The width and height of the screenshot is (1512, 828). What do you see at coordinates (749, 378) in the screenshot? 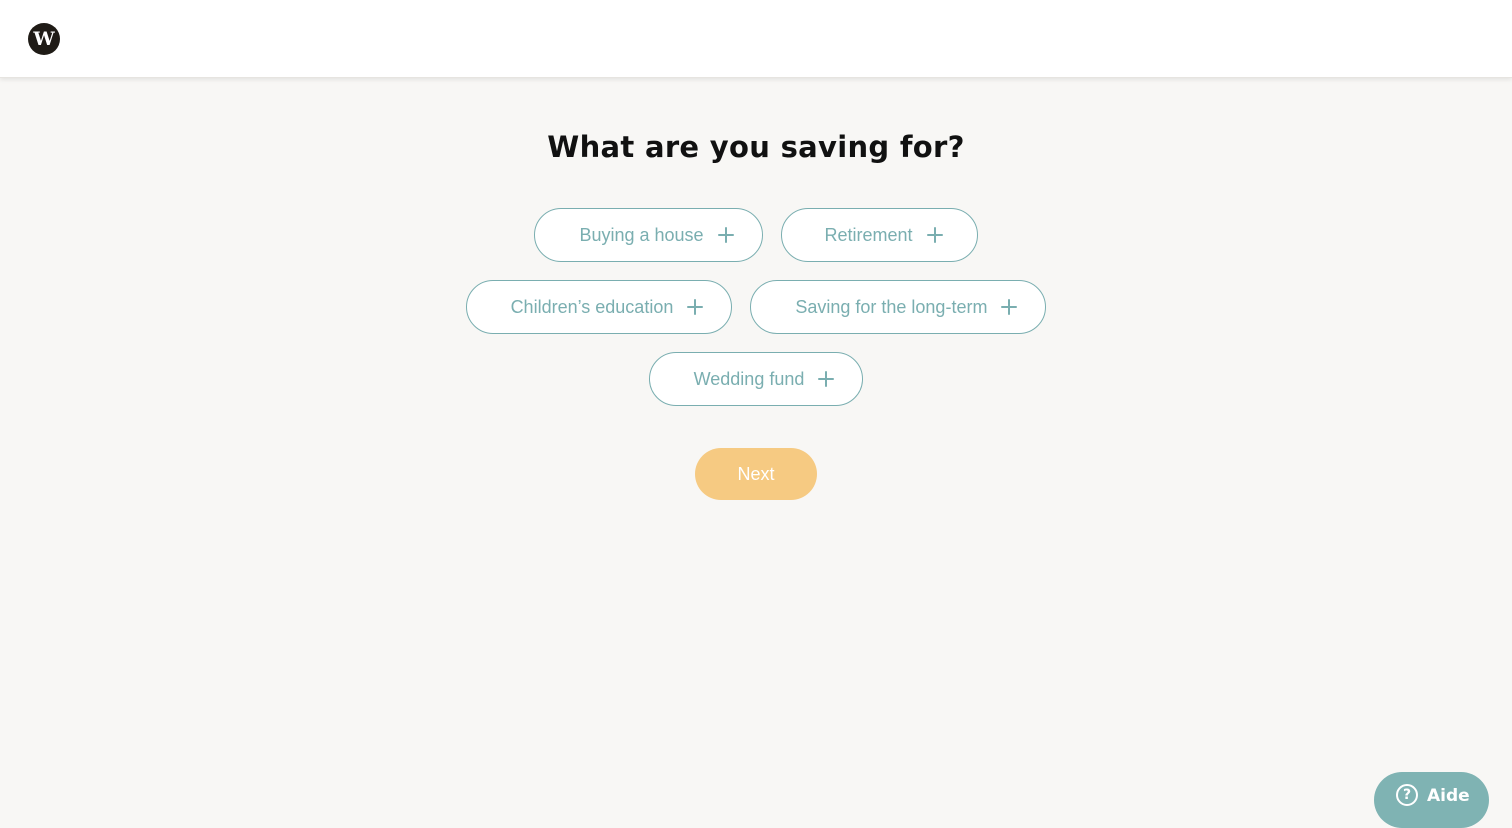
I see `goal-label: Wedding fund` at bounding box center [749, 378].